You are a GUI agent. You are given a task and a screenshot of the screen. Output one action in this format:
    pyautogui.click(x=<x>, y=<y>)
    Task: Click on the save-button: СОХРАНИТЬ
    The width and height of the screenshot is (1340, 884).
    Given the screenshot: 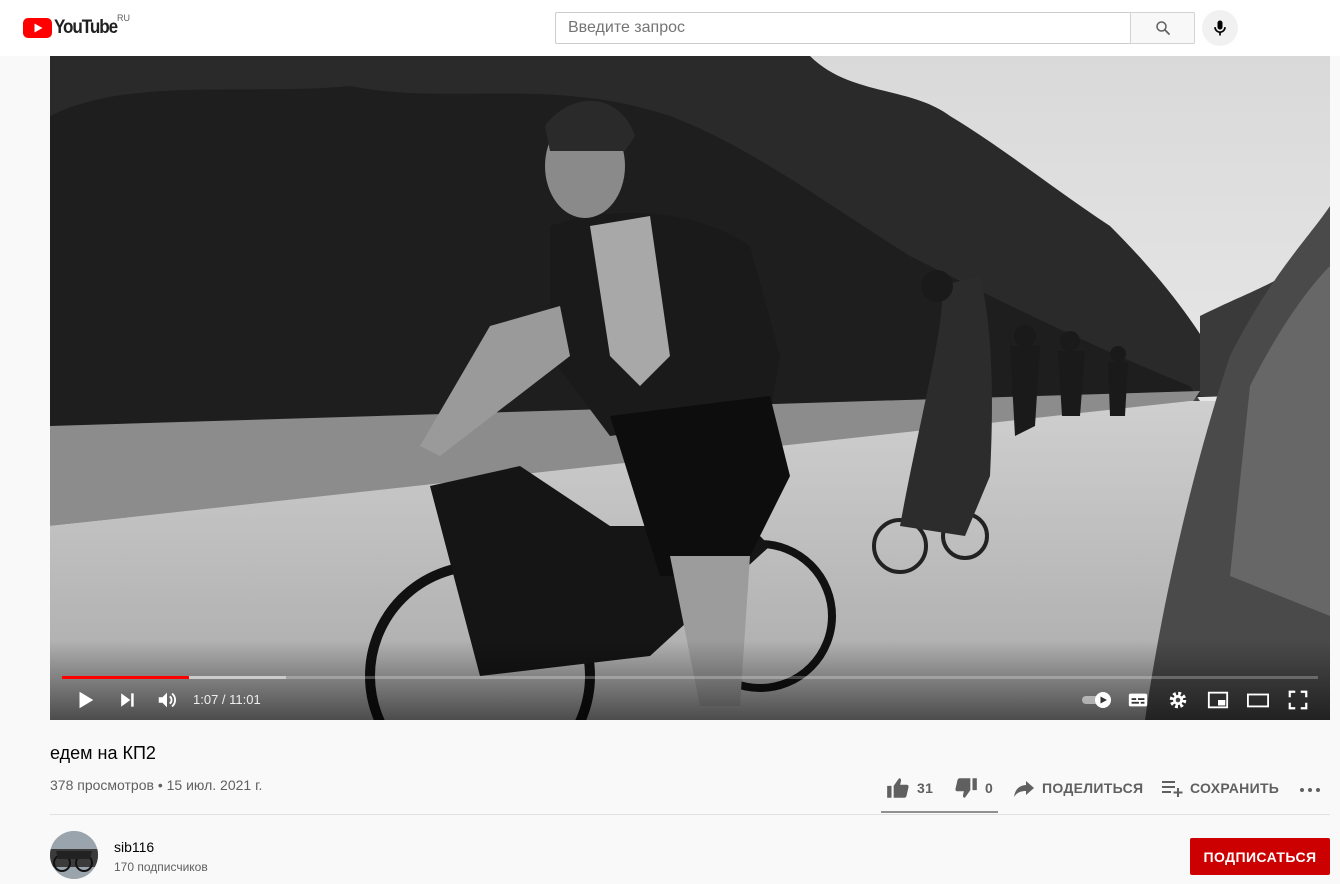 What is the action you would take?
    pyautogui.click(x=1219, y=788)
    